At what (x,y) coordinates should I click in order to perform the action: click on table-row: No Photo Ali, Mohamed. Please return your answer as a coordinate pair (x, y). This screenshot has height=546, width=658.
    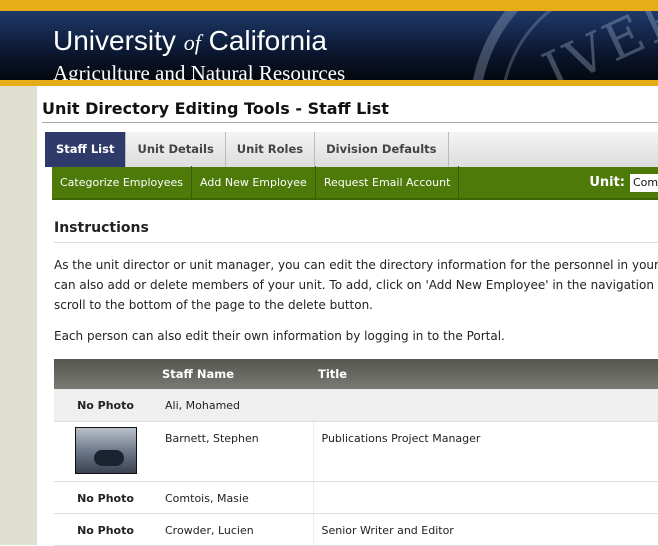
    Looking at the image, I should click on (356, 405).